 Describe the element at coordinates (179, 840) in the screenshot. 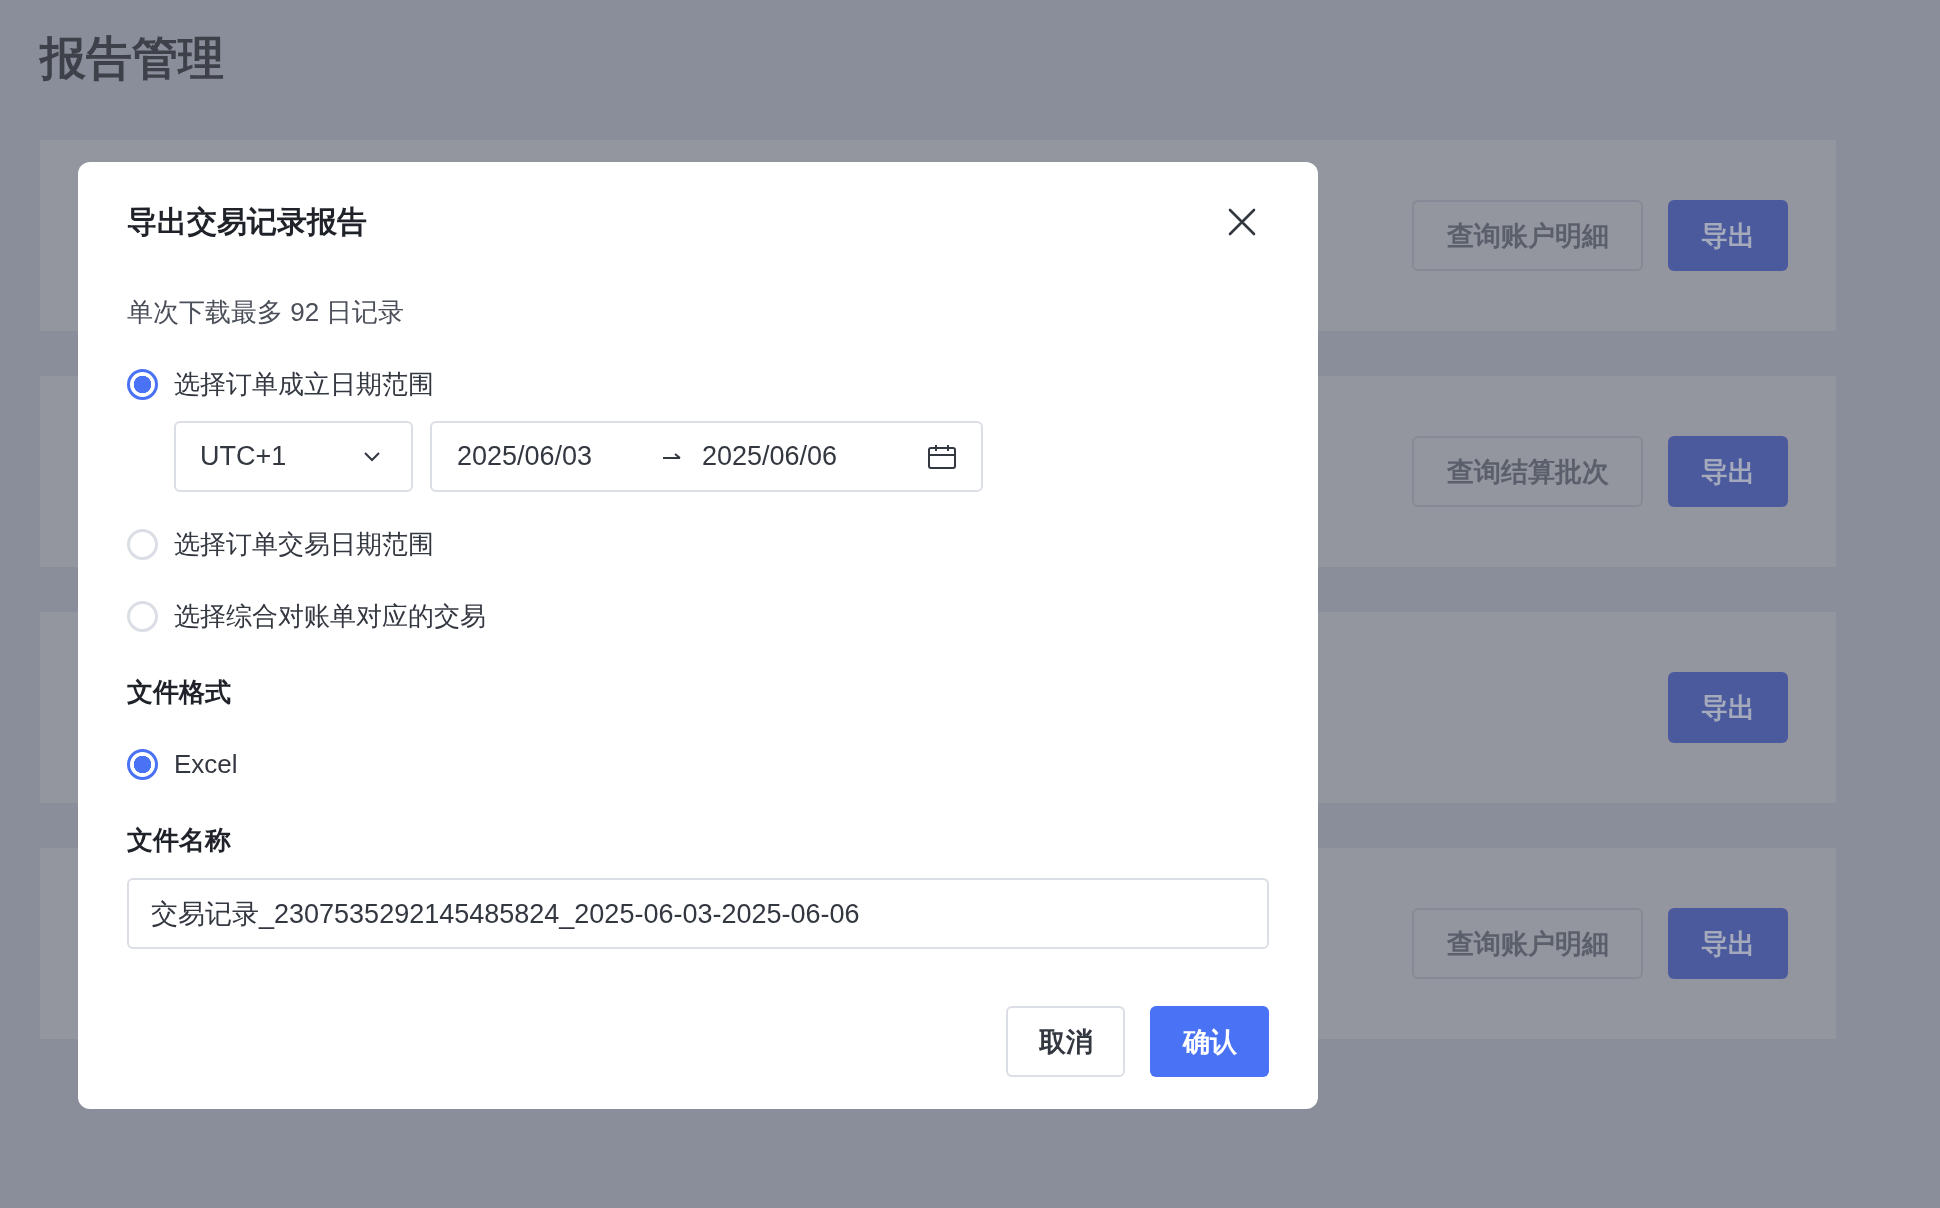

I see `section-label: 文件名称` at that location.